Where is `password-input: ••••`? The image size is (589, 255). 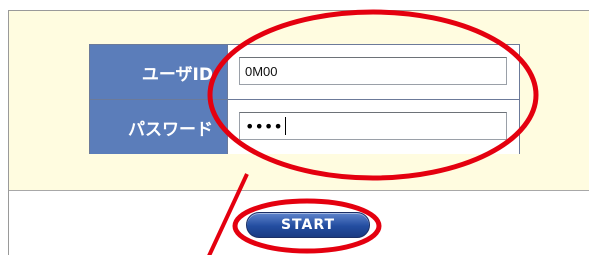
password-input: •••• is located at coordinates (373, 126).